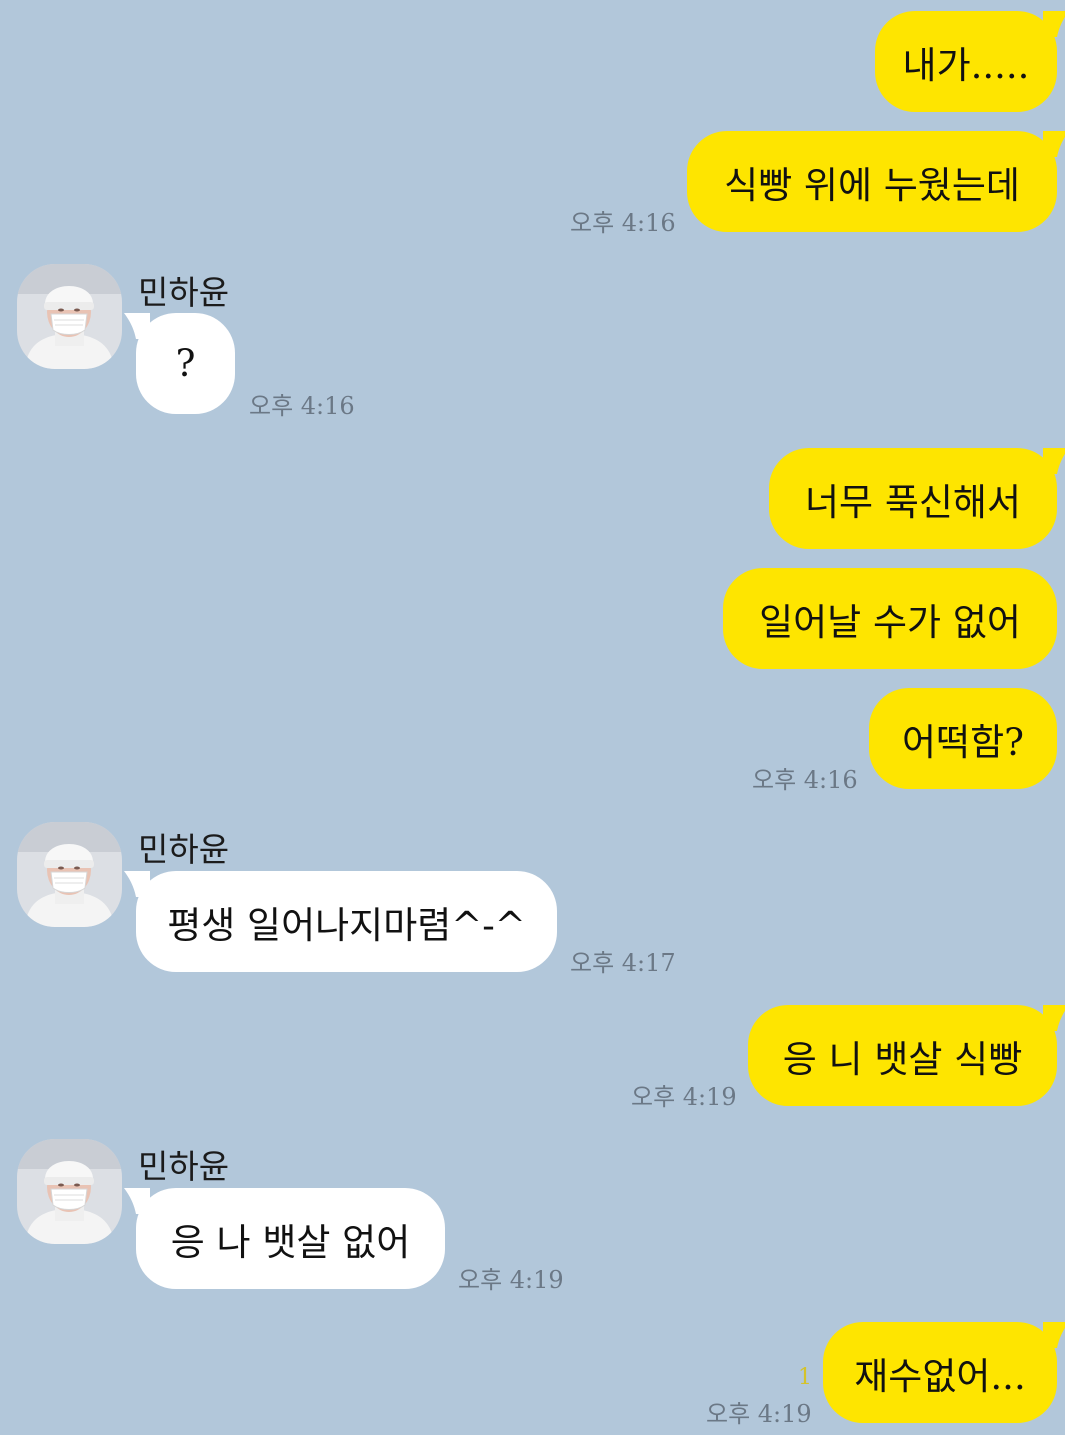 The height and width of the screenshot is (1435, 1065). What do you see at coordinates (805, 1377) in the screenshot?
I see `unread-count: 1` at bounding box center [805, 1377].